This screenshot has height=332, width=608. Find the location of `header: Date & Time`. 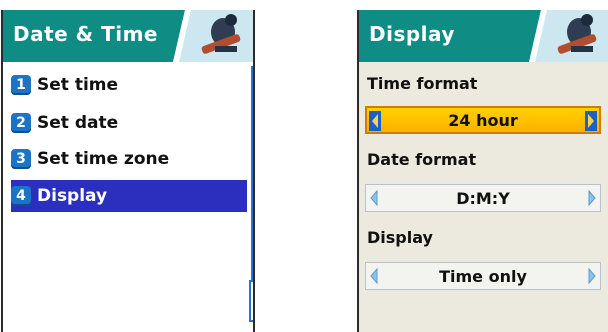

header: Date & Time is located at coordinates (128, 36).